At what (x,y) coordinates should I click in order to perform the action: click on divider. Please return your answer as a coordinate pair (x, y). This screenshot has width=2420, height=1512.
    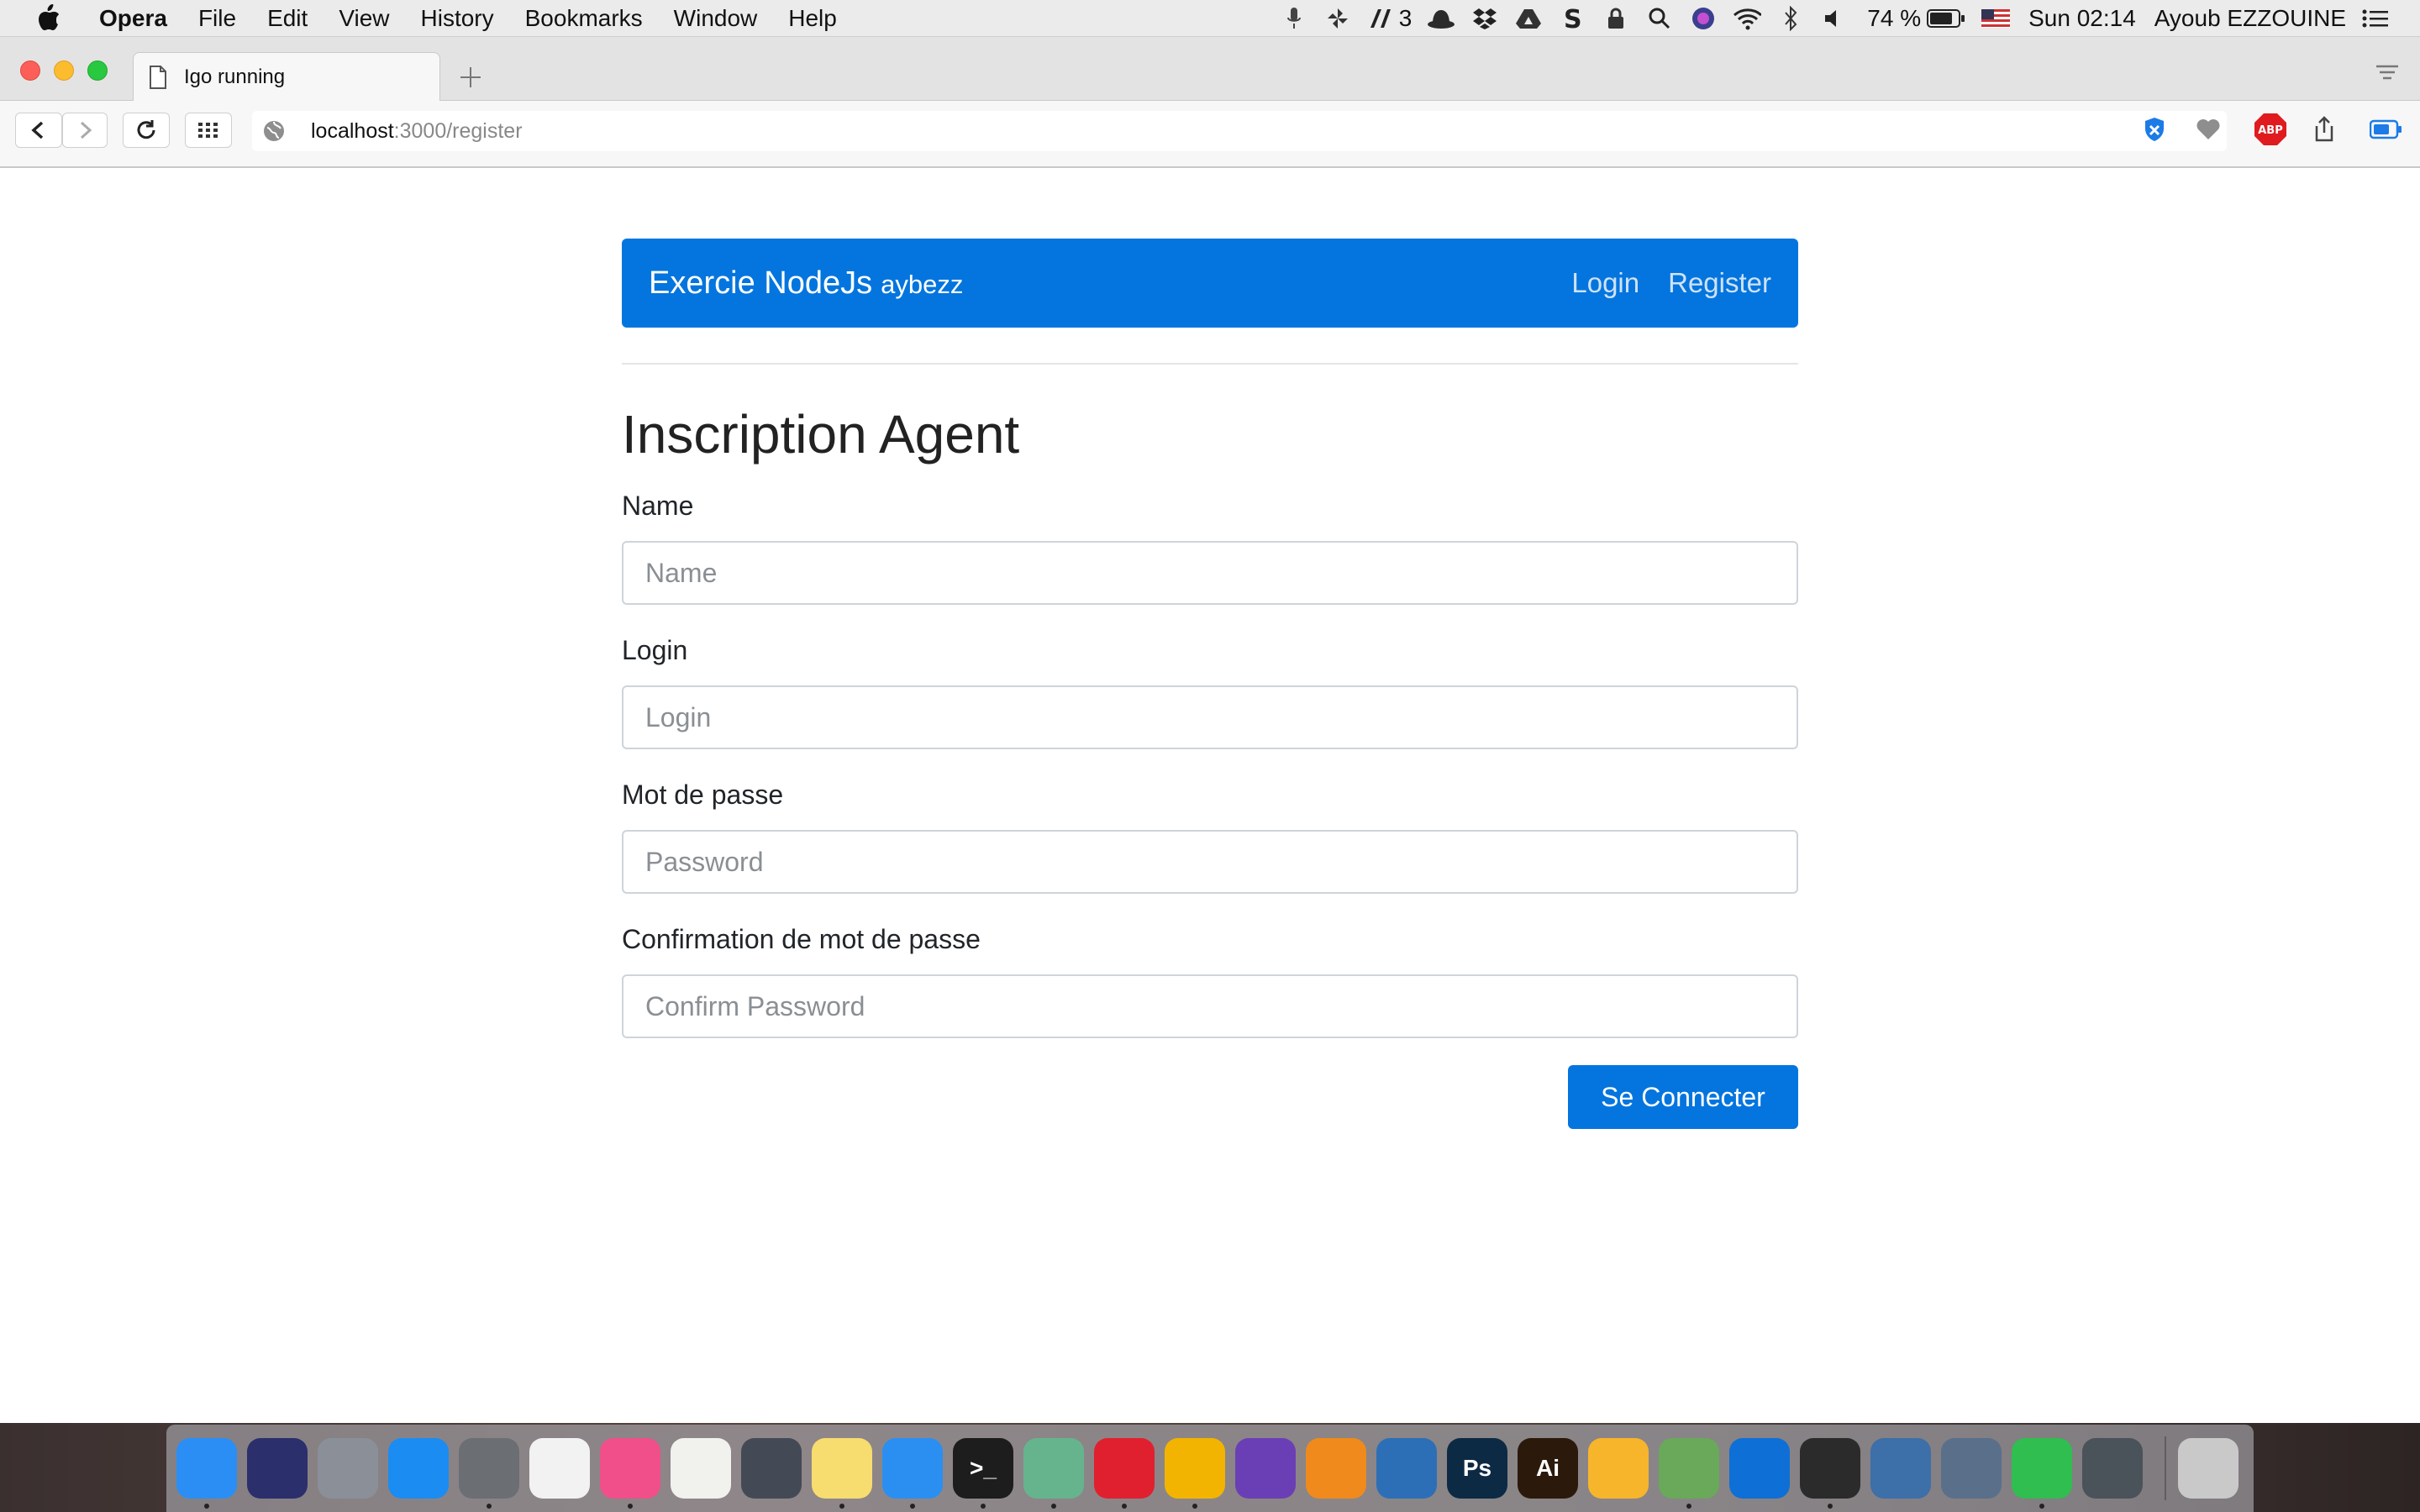
    Looking at the image, I should click on (1210, 364).